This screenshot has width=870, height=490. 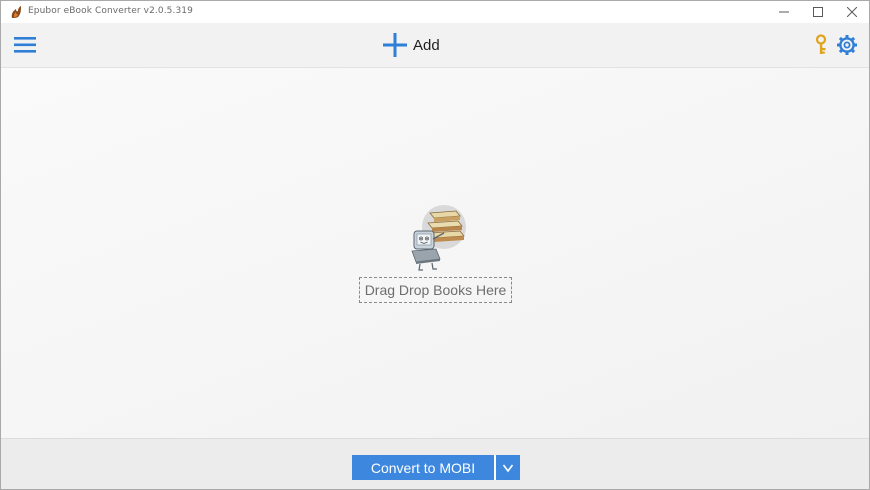 What do you see at coordinates (438, 238) in the screenshot?
I see `books-computer-icon` at bounding box center [438, 238].